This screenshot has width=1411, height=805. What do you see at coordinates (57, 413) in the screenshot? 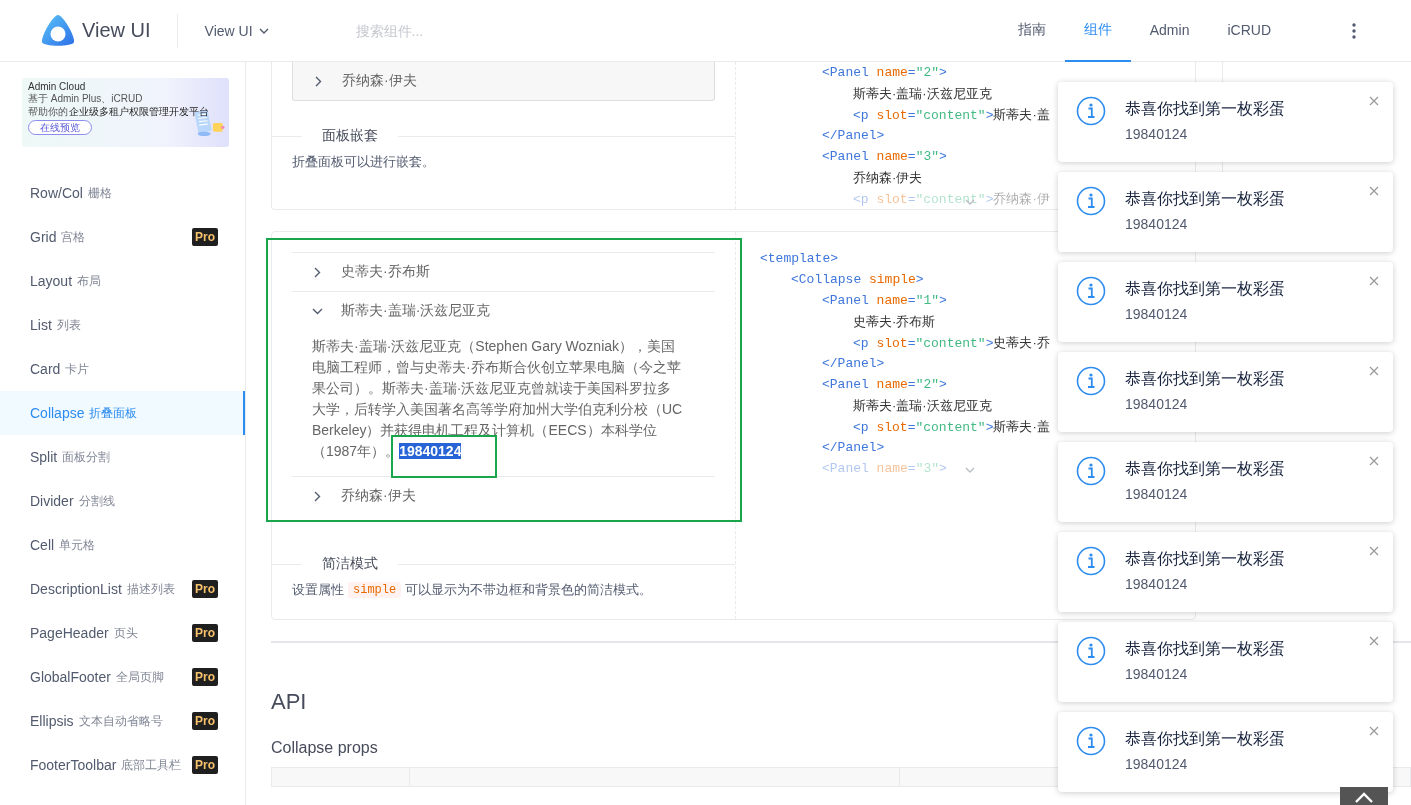
I see `item-label: Collapse` at bounding box center [57, 413].